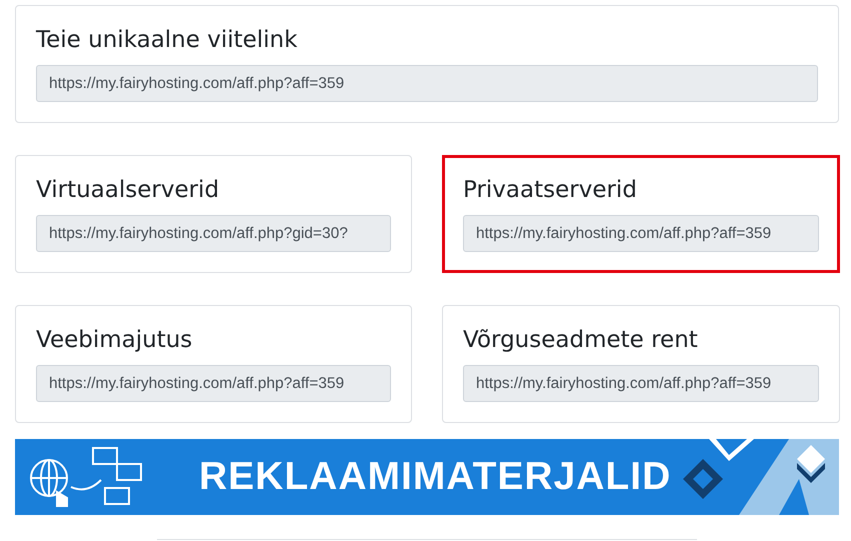 The image size is (851, 541). I want to click on card-title: Võrguseadmete rent, so click(581, 340).